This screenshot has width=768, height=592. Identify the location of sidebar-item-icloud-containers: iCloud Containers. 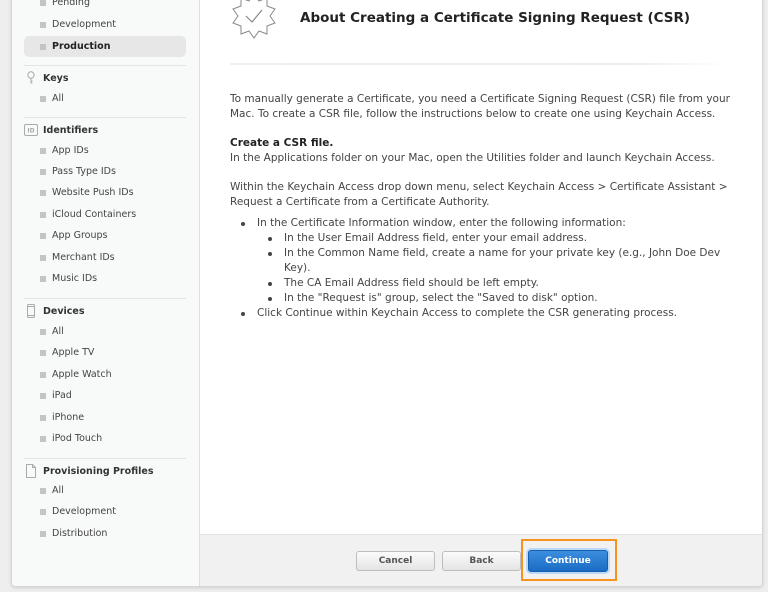
(105, 214).